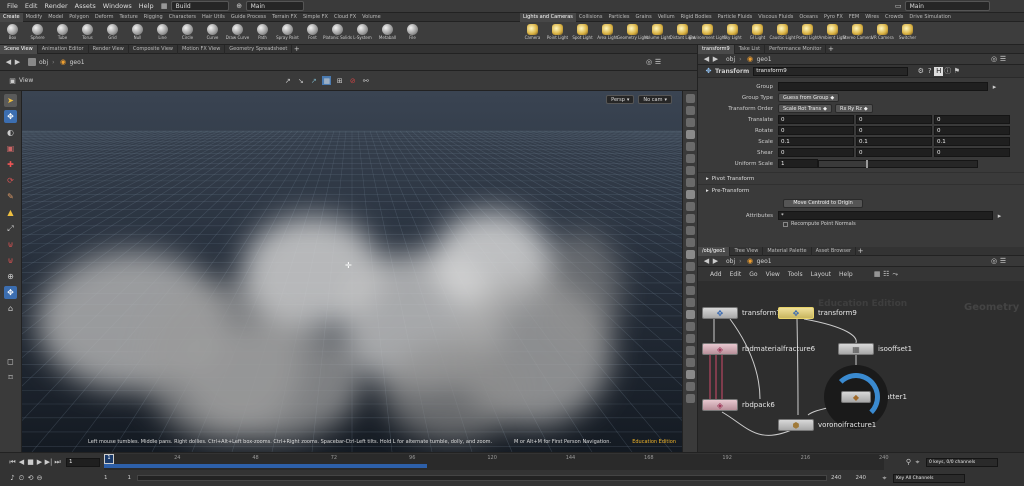  Describe the element at coordinates (315, 17) in the screenshot. I see `shelf-tab-simple-fx: Simple FX` at that location.